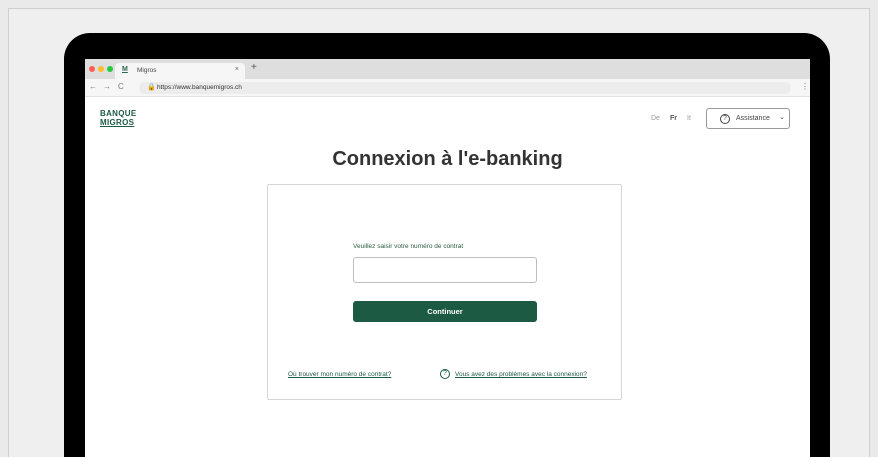 The image size is (878, 457). What do you see at coordinates (465, 88) in the screenshot?
I see `url-field: 🔒 https://www.banquemigros.ch` at bounding box center [465, 88].